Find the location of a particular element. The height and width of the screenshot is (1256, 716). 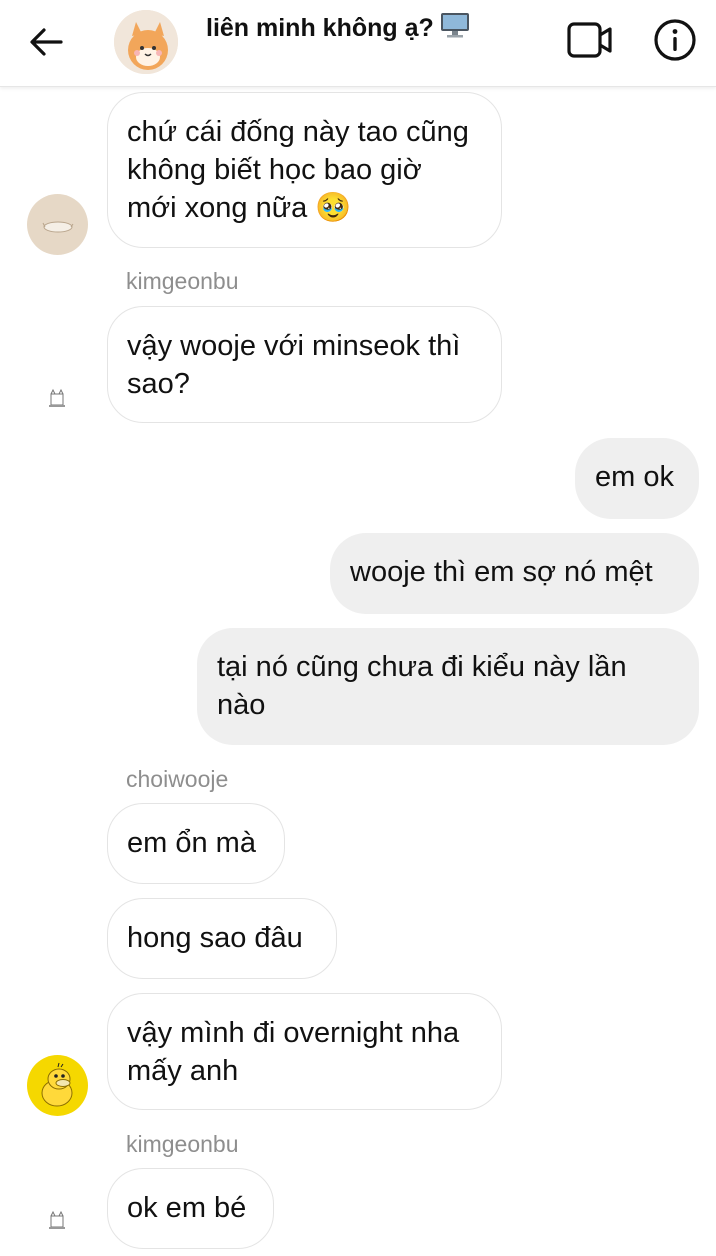

sleeping-cat-avatar-image is located at coordinates (58, 227).